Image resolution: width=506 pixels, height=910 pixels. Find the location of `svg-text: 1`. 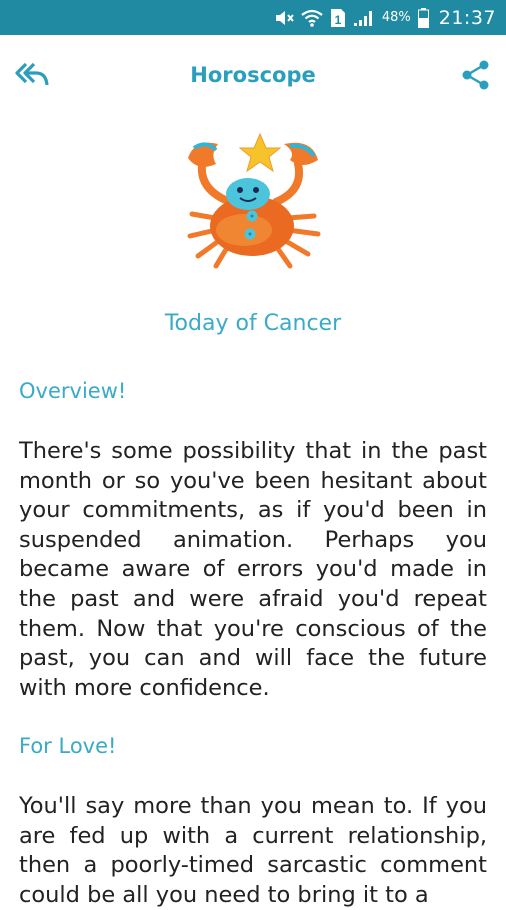

svg-text: 1 is located at coordinates (337, 20).